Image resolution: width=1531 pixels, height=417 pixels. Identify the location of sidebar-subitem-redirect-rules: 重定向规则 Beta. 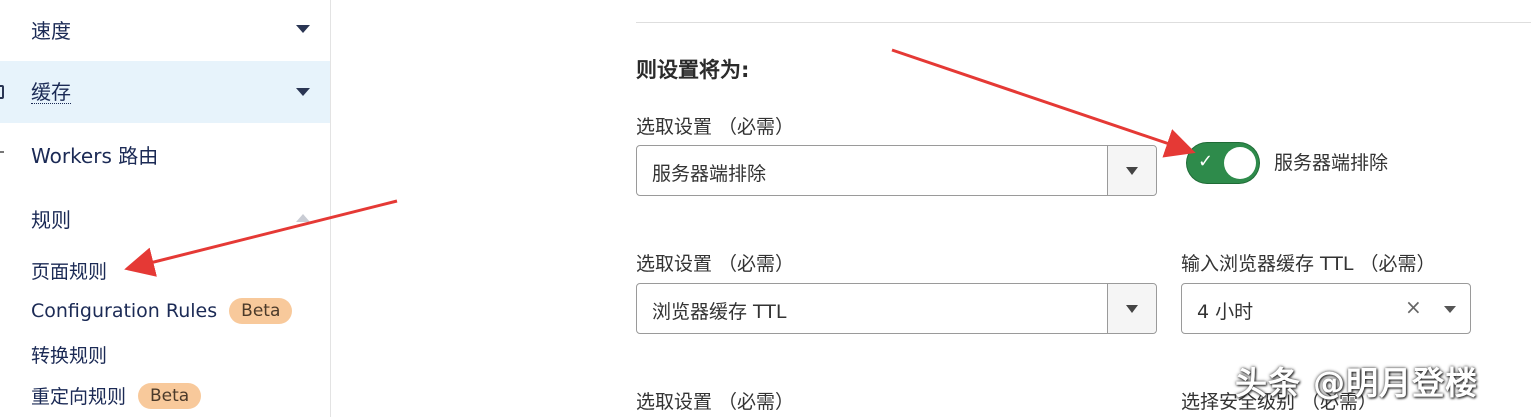
(116, 395).